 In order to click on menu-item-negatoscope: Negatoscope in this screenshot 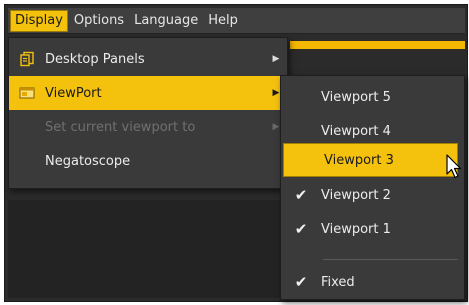, I will do `click(148, 161)`.